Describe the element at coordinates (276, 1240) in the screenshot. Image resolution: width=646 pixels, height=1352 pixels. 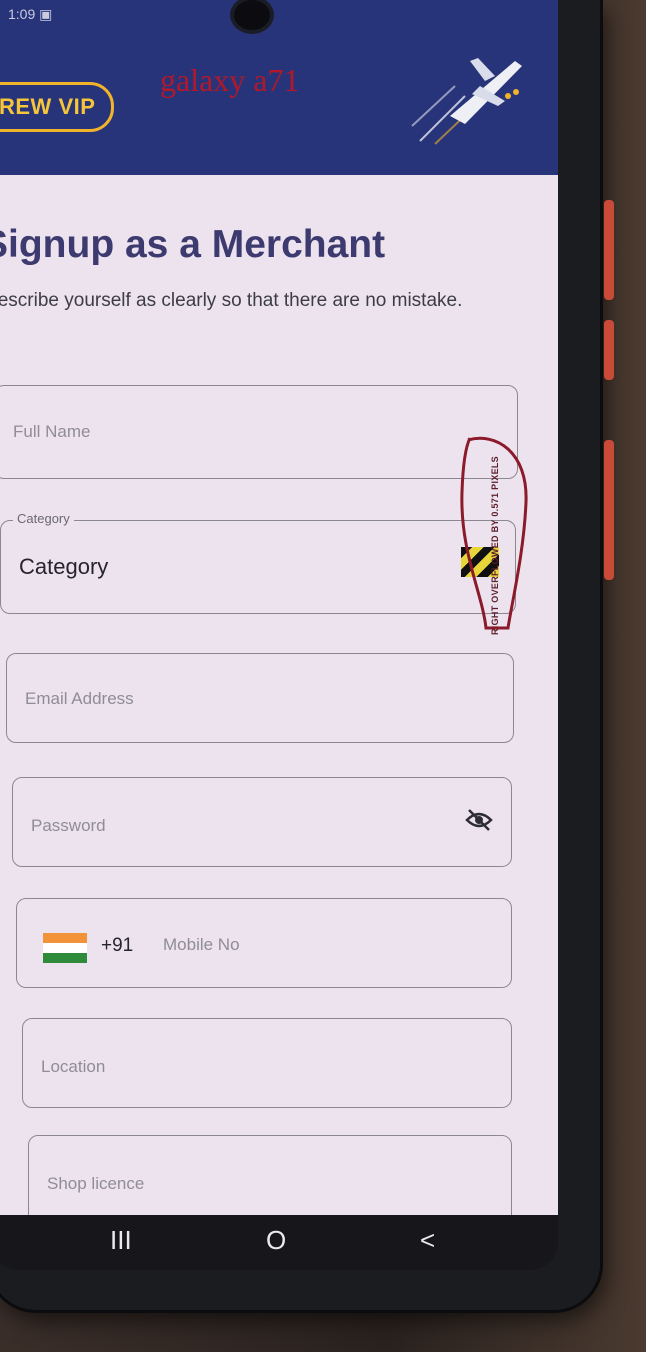
I see `home-button: O` at that location.